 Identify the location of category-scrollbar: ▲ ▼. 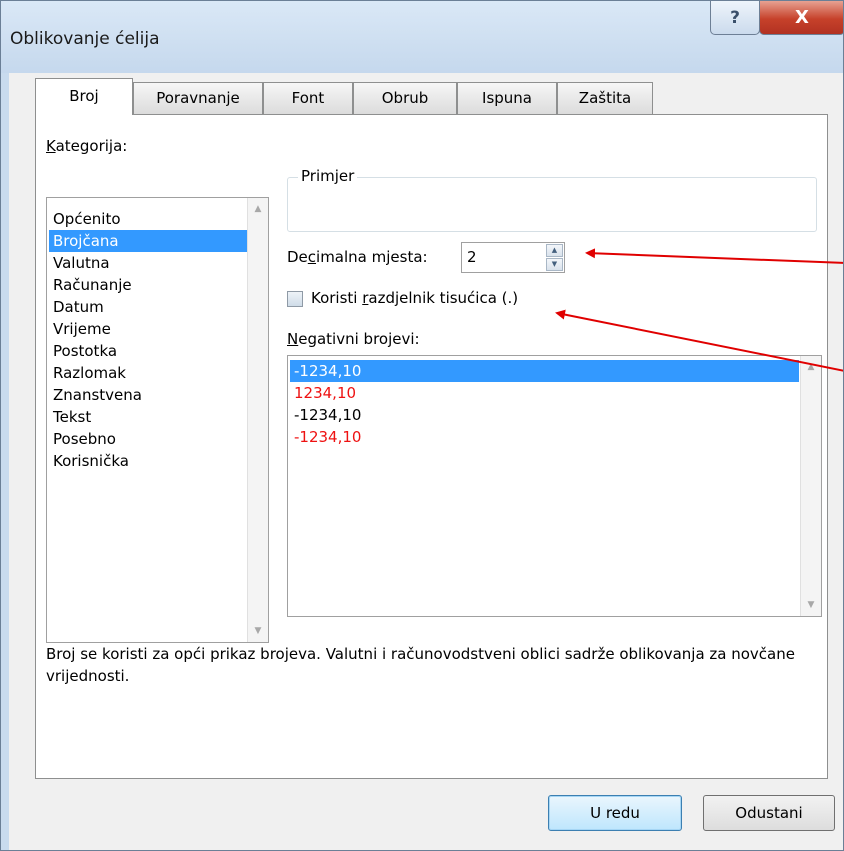
(257, 420).